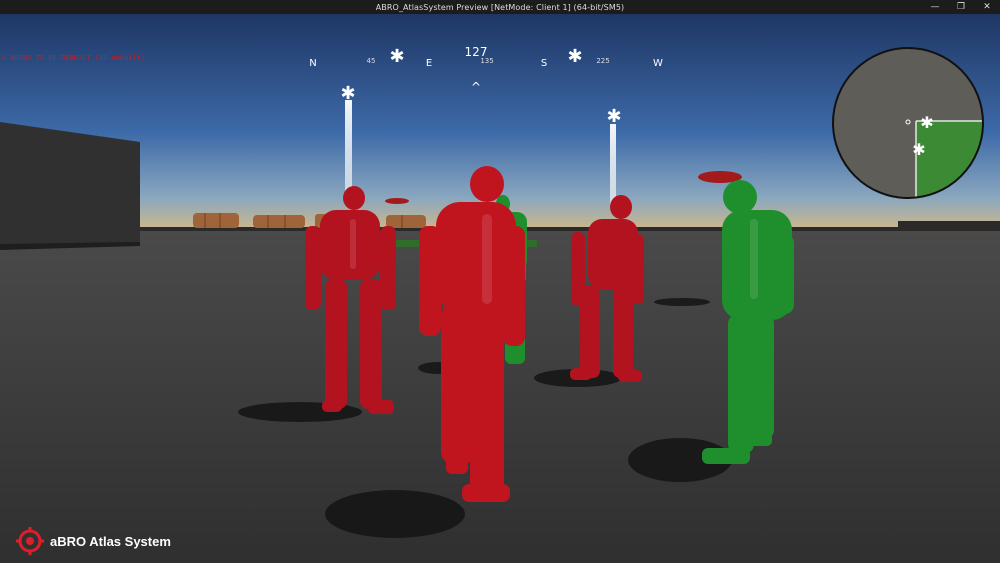 This screenshot has width=1000, height=563. I want to click on distant-platform, so click(949, 226).